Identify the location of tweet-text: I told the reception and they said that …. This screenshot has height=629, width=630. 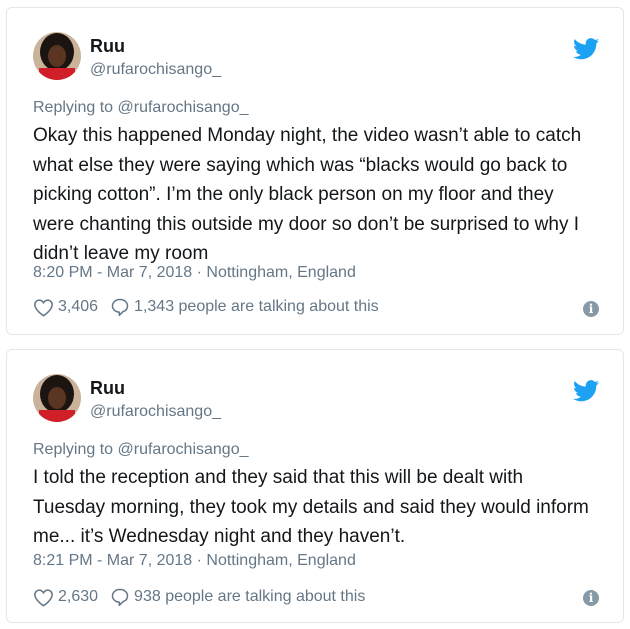
(311, 507).